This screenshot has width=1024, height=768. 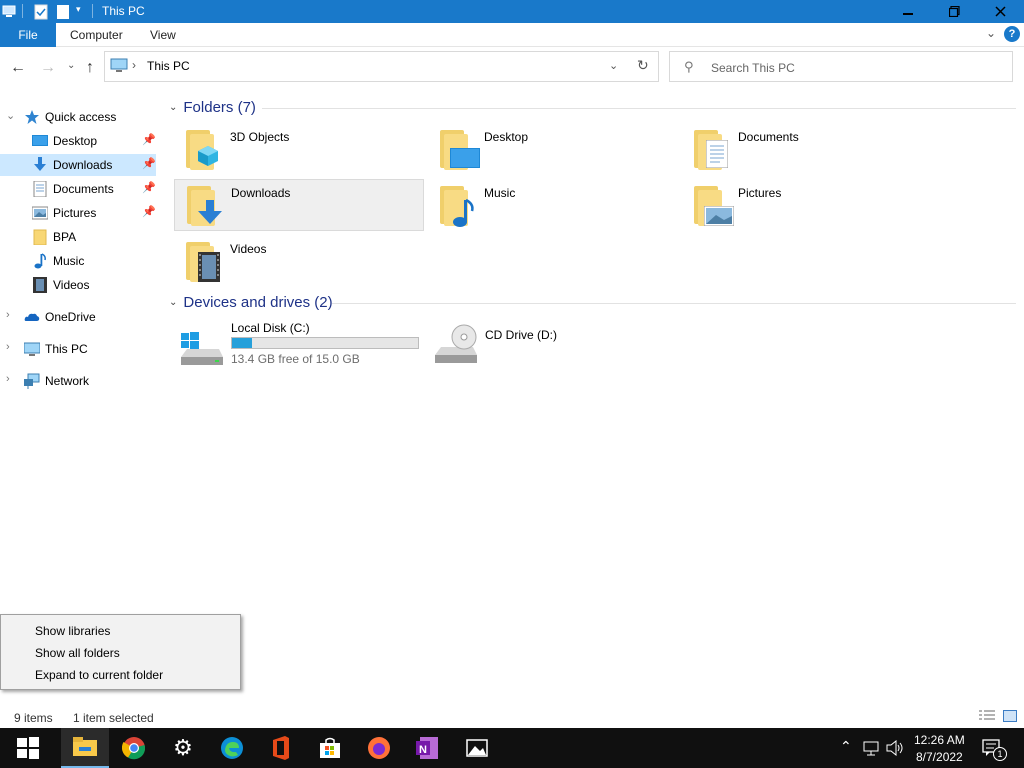 I want to click on nav-item-bpa: BPA, so click(x=78, y=237).